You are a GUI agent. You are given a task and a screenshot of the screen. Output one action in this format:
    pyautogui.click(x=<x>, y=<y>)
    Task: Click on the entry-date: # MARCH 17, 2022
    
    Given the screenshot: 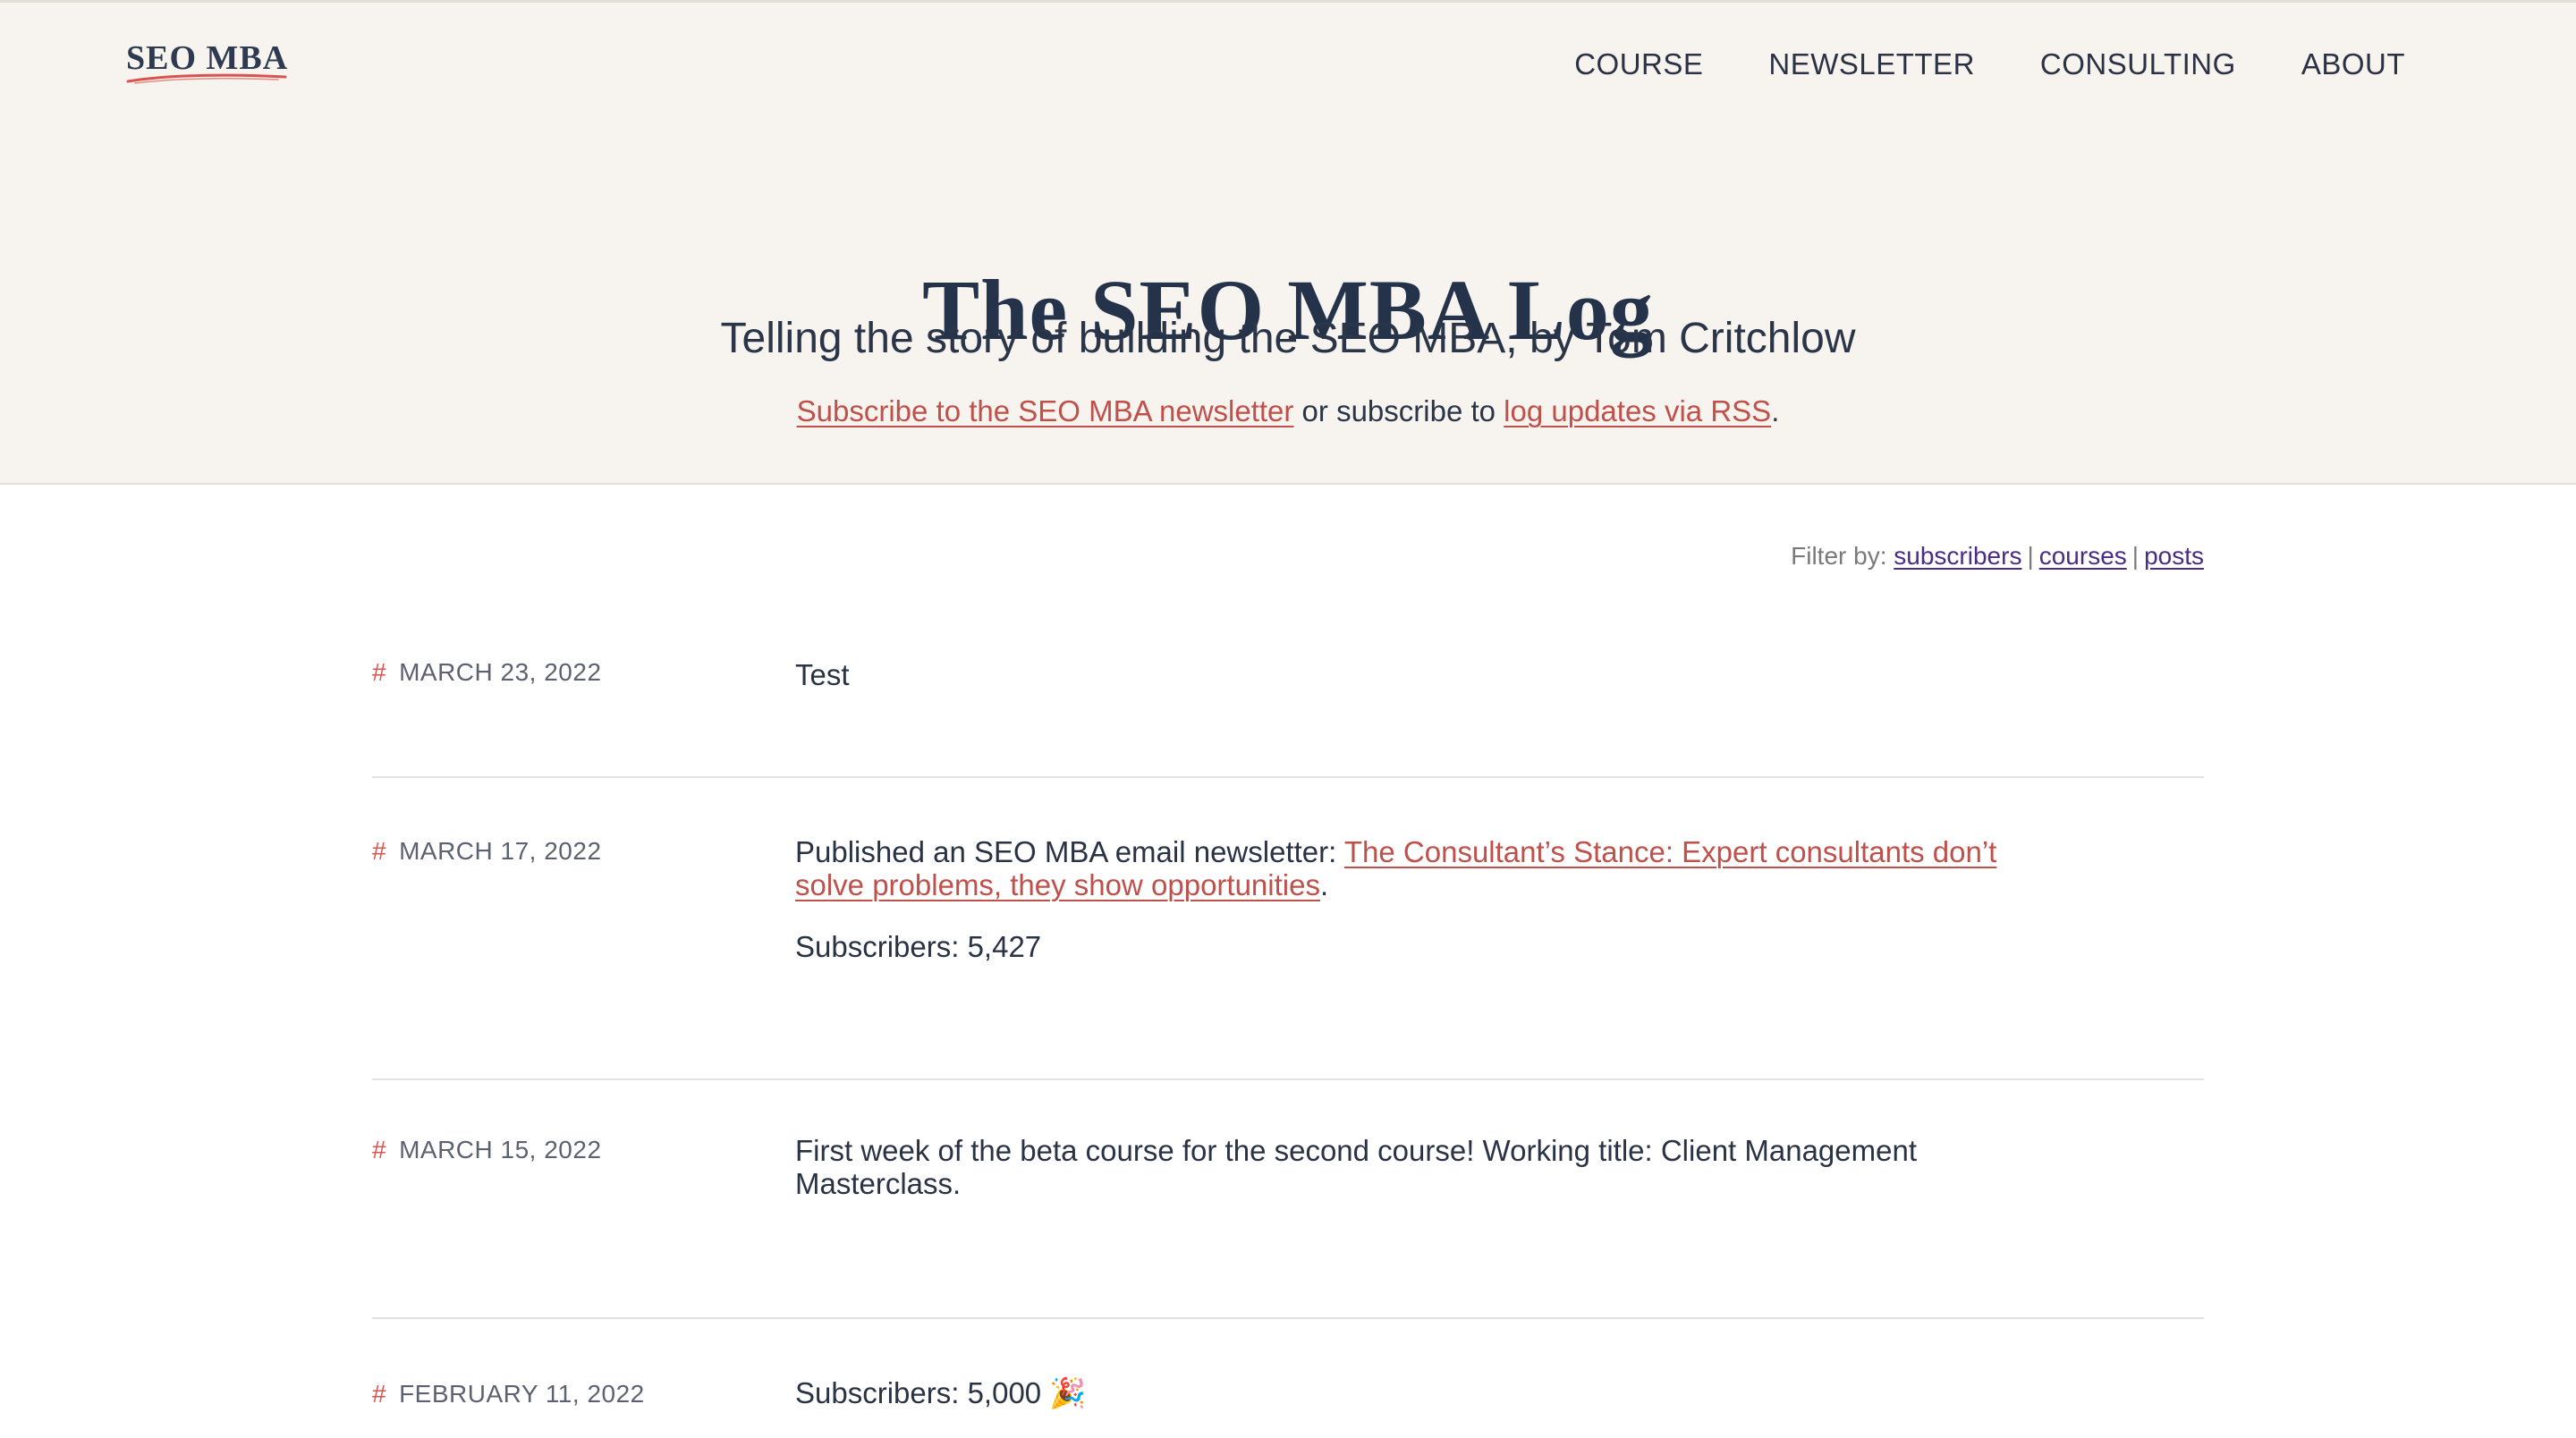 What is the action you would take?
    pyautogui.click(x=487, y=851)
    